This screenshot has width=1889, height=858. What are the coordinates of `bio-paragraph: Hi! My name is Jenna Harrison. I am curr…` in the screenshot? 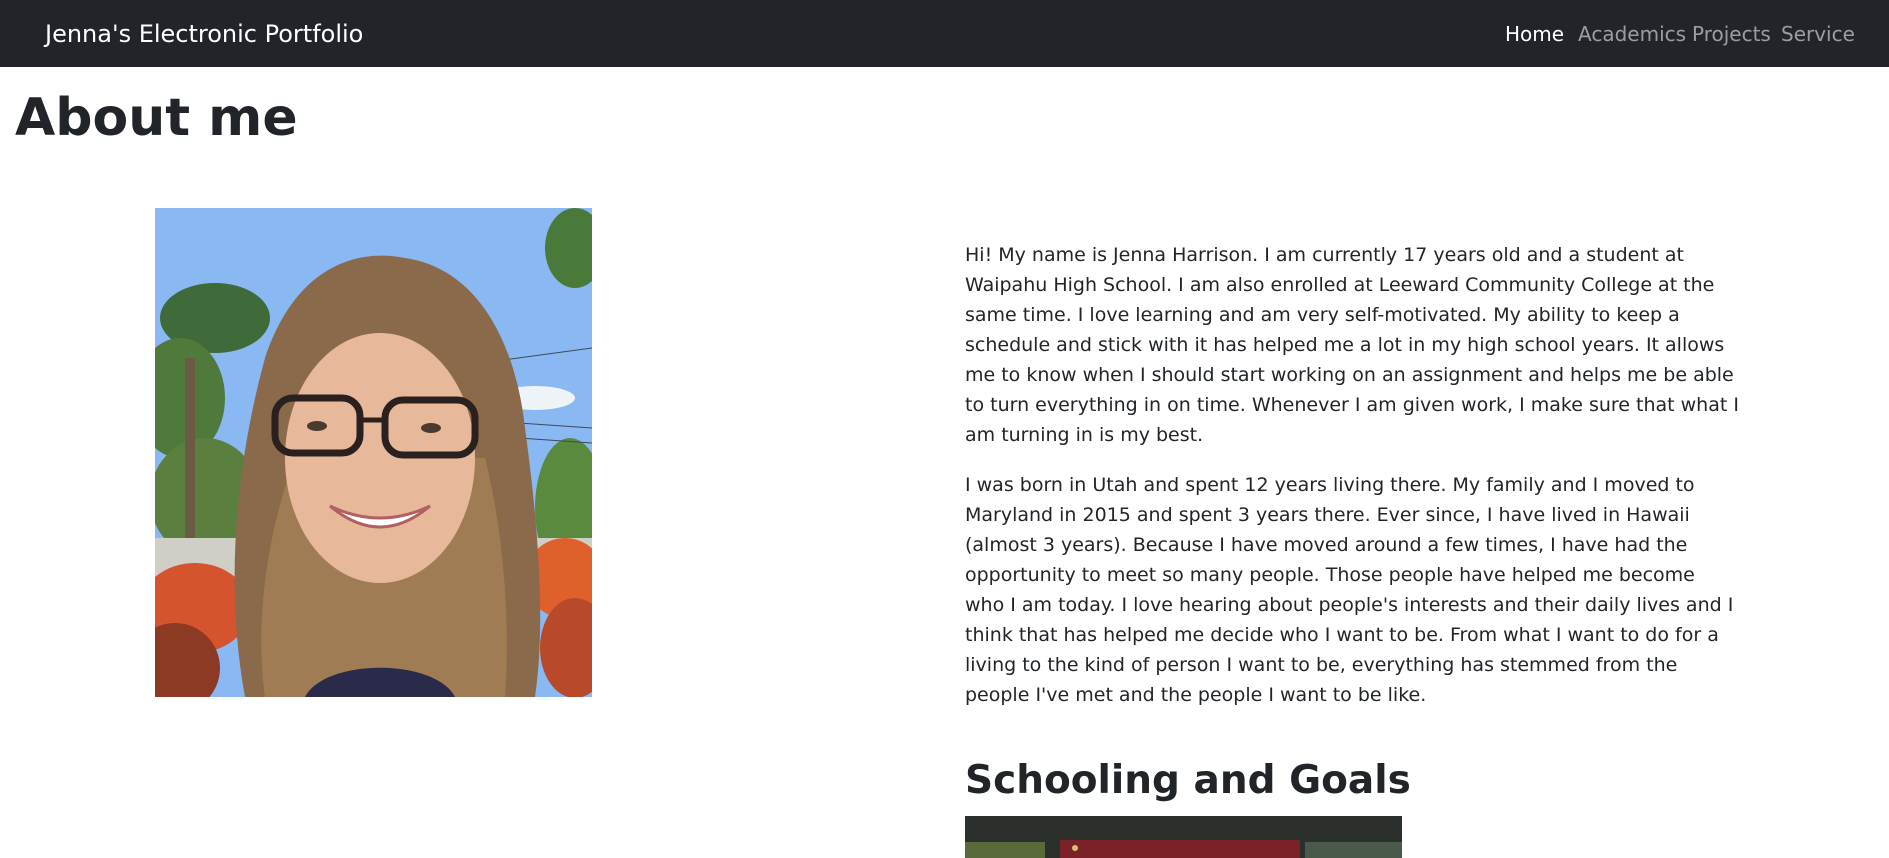 It's located at (1352, 345).